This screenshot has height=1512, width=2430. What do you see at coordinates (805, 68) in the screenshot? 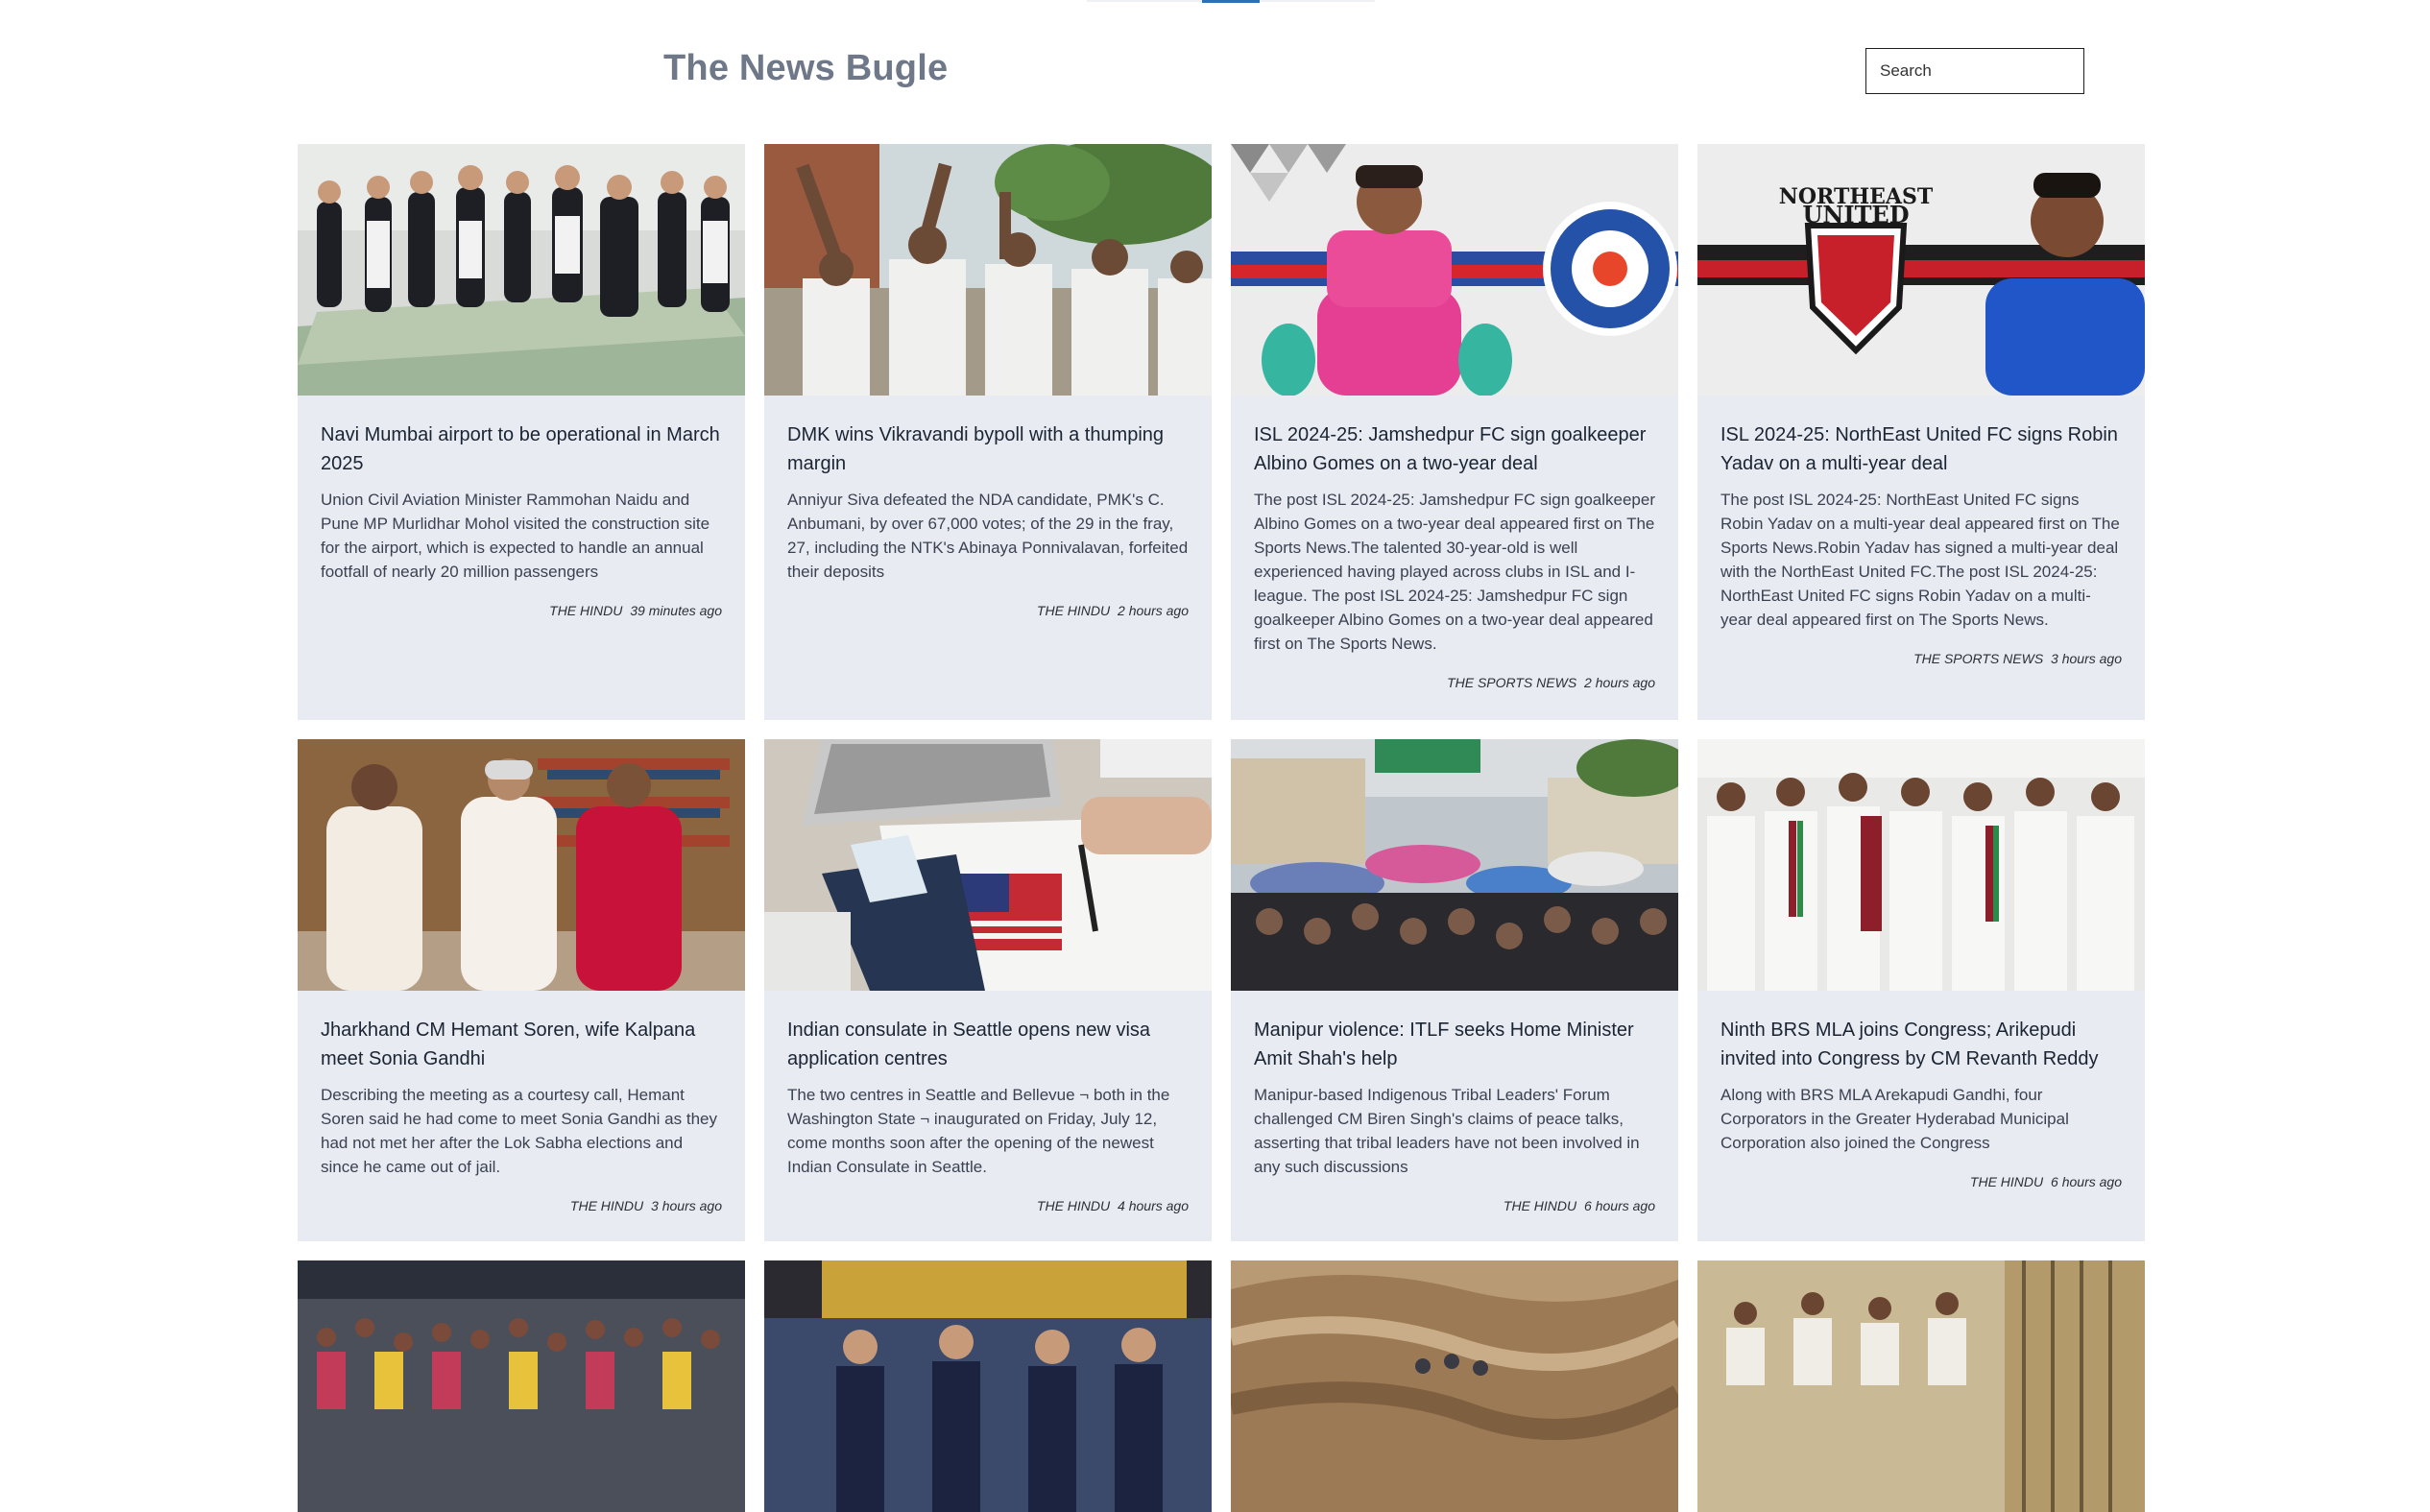
I see `site-brand: The News Bugle` at bounding box center [805, 68].